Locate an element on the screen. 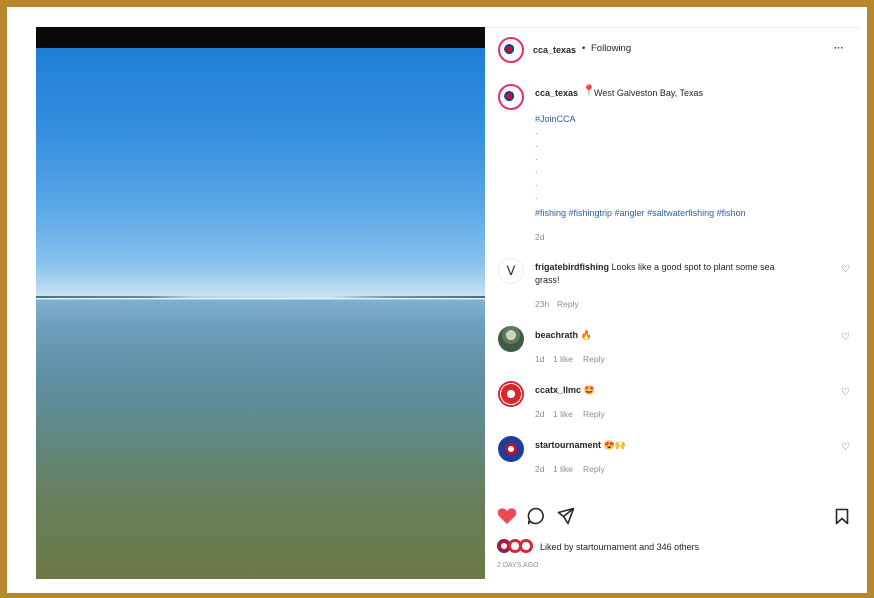  caption-username: cca_texas is located at coordinates (556, 93).